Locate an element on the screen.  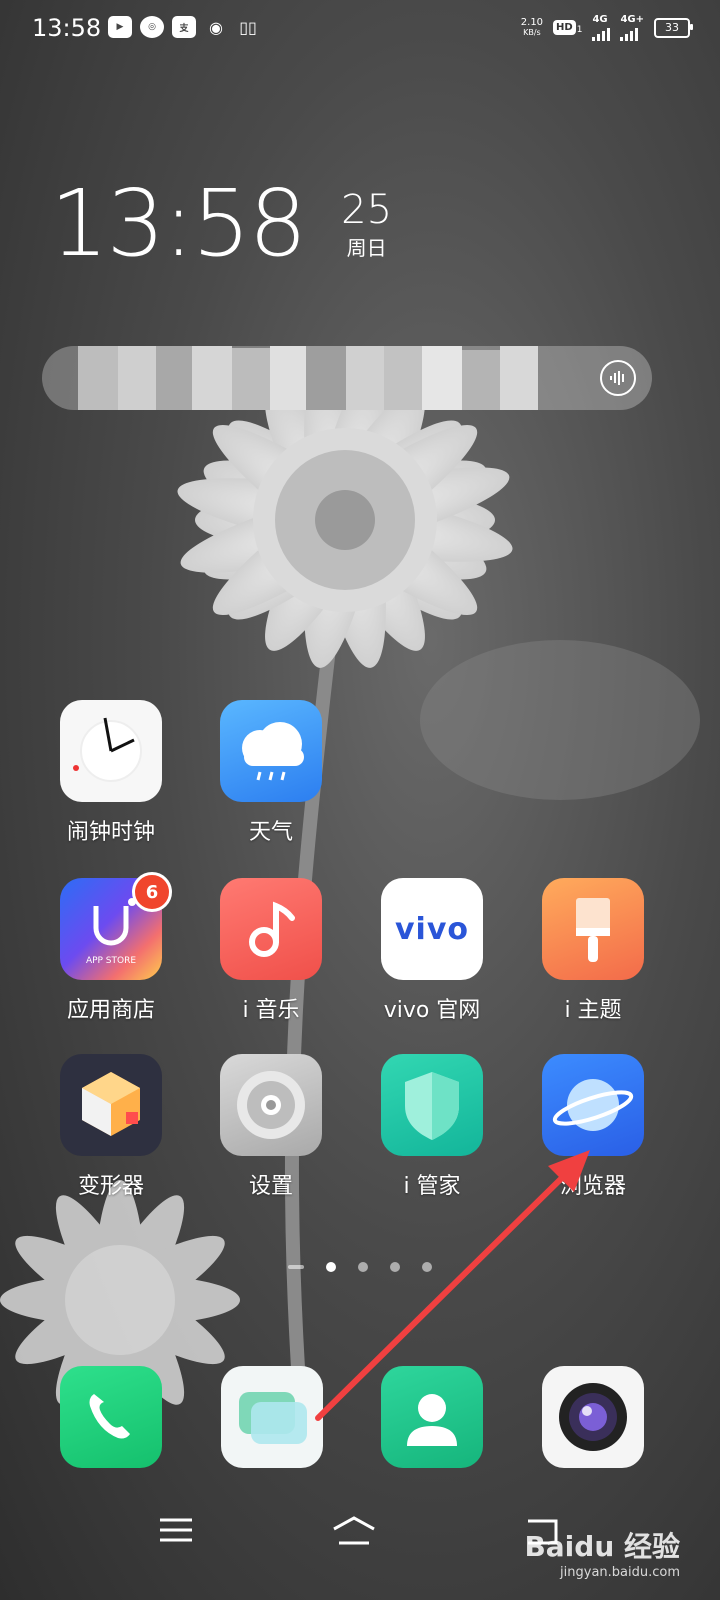
annotation-arrow is located at coordinates (452, 1285).